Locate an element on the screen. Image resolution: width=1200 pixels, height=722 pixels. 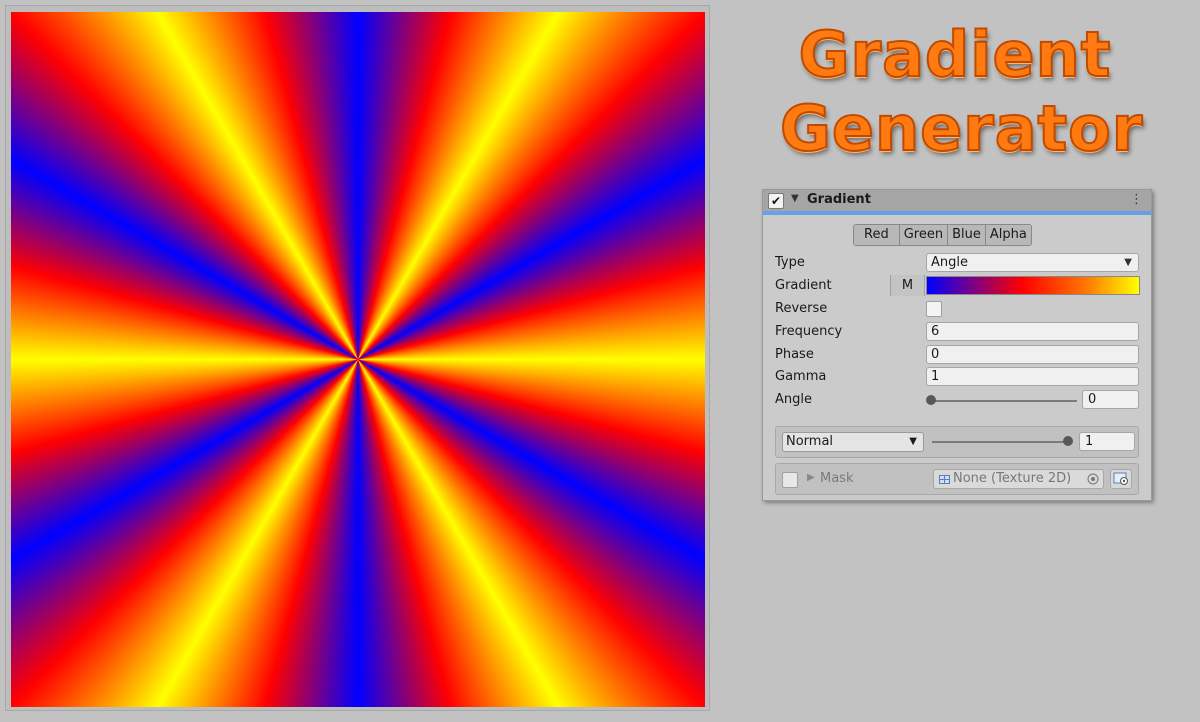
blend-mode-value: Normal is located at coordinates (810, 441).